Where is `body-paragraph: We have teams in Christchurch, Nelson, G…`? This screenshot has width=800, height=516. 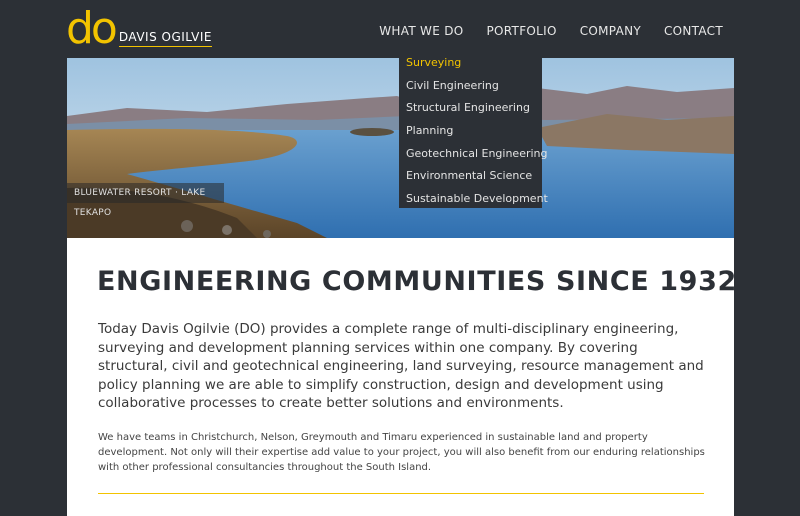 body-paragraph: We have teams in Christchurch, Nelson, G… is located at coordinates (401, 452).